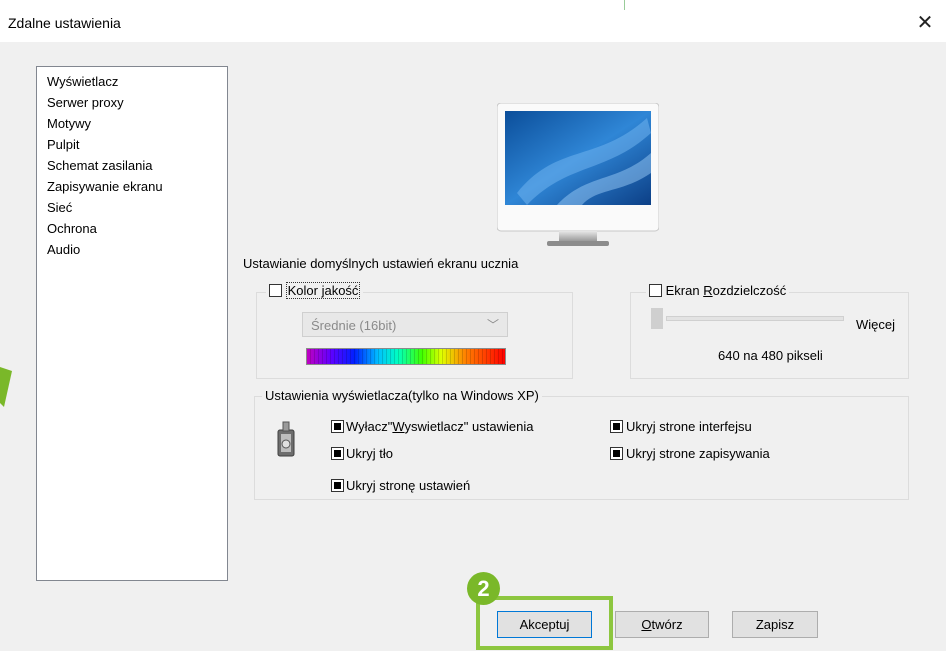  I want to click on sidebar-item-proxy: Serwer proxy, so click(85, 102).